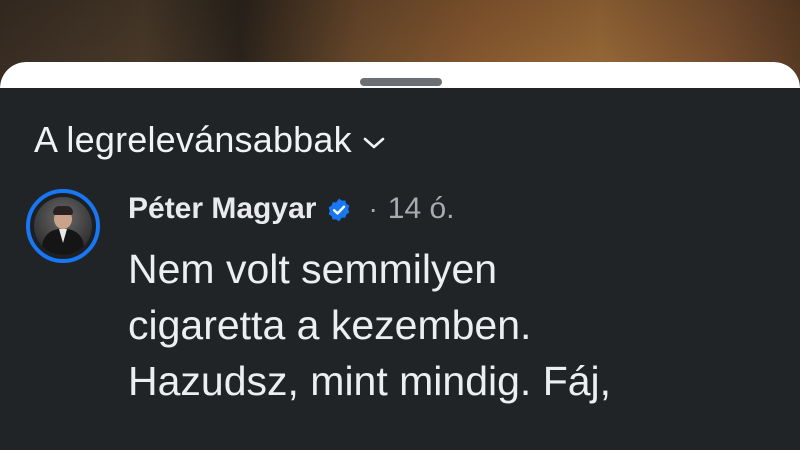 The height and width of the screenshot is (450, 800). What do you see at coordinates (330, 325) in the screenshot?
I see `comment-line: cigaretta a kezemben.` at bounding box center [330, 325].